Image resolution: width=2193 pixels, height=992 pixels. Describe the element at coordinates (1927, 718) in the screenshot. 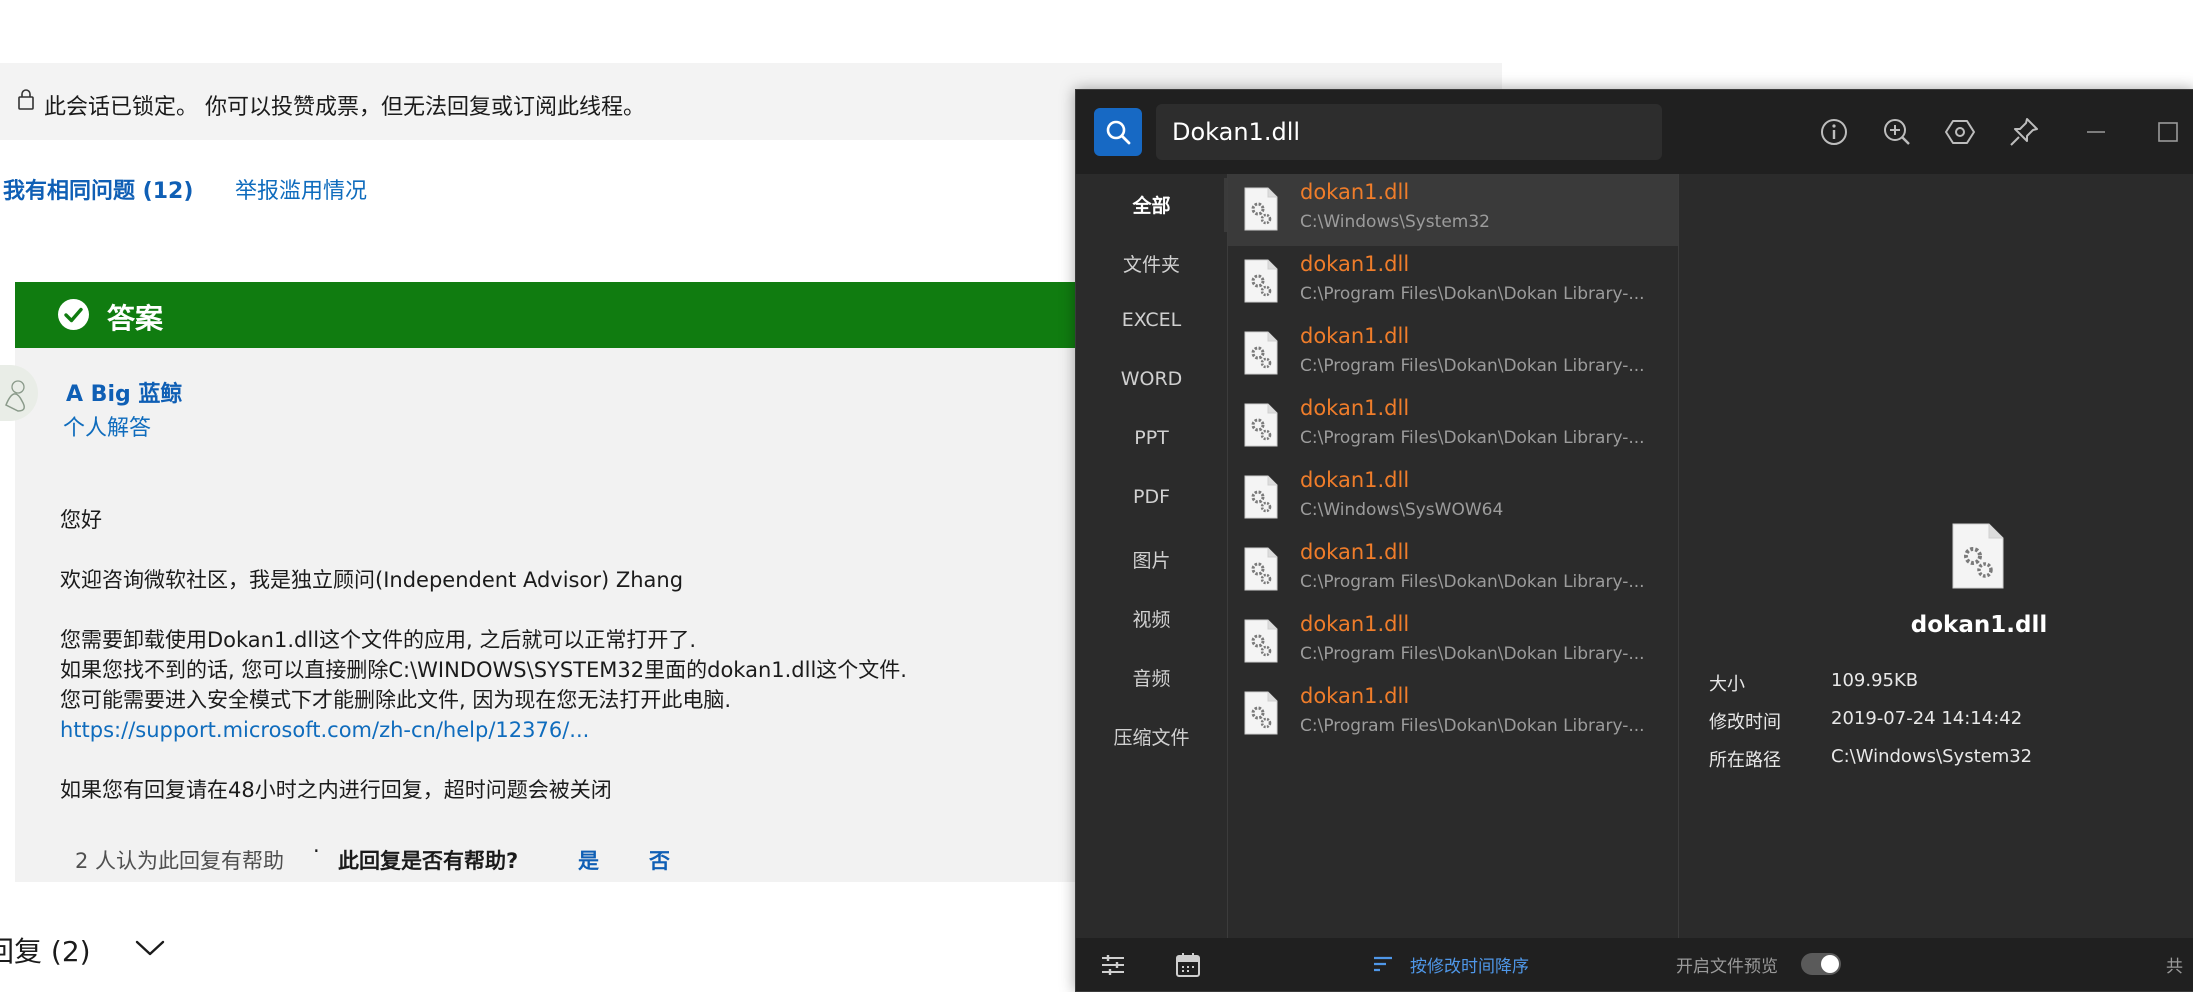

I see `modified-value: 2019-07-24 14:14:42` at that location.